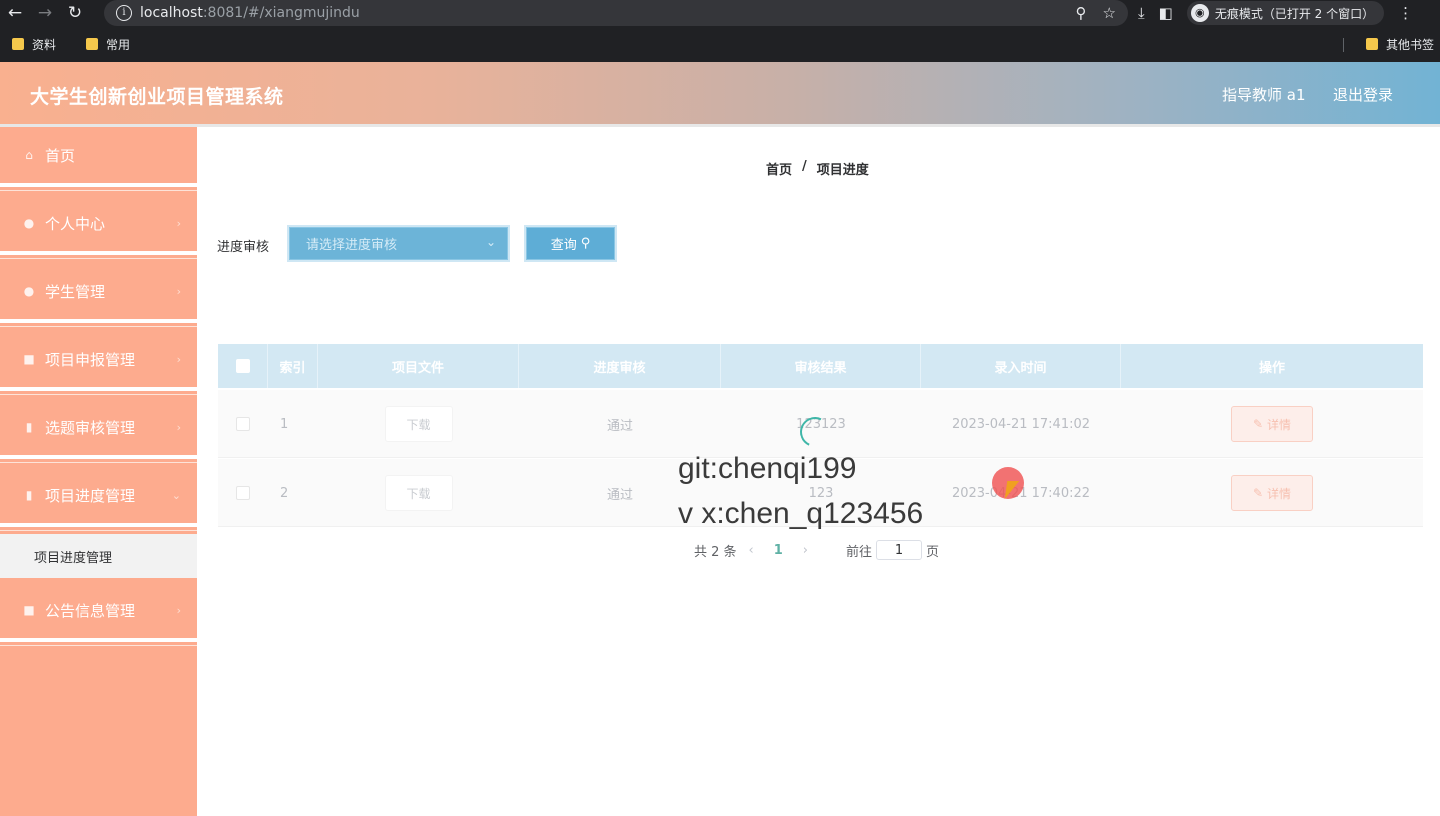 Image resolution: width=1440 pixels, height=816 pixels. I want to click on document-icon: ■, so click(29, 359).